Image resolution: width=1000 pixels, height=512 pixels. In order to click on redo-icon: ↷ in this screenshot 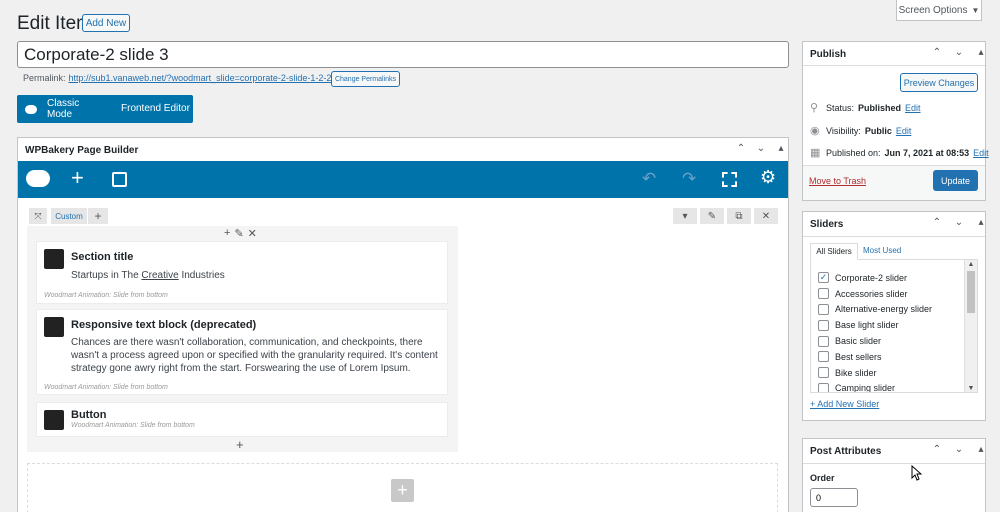, I will do `click(689, 179)`.